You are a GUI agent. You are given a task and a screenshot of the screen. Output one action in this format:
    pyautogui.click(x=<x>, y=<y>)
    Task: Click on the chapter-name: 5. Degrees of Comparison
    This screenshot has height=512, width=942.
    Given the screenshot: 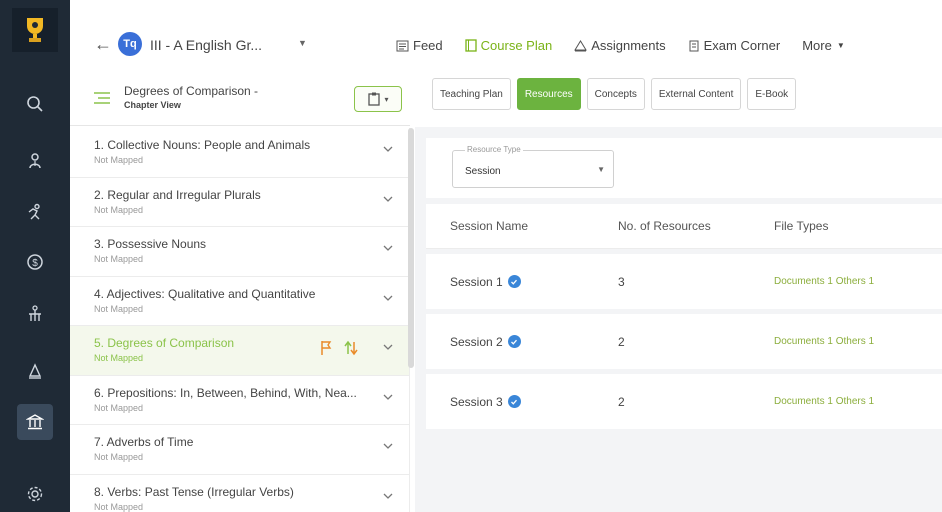 What is the action you would take?
    pyautogui.click(x=164, y=343)
    